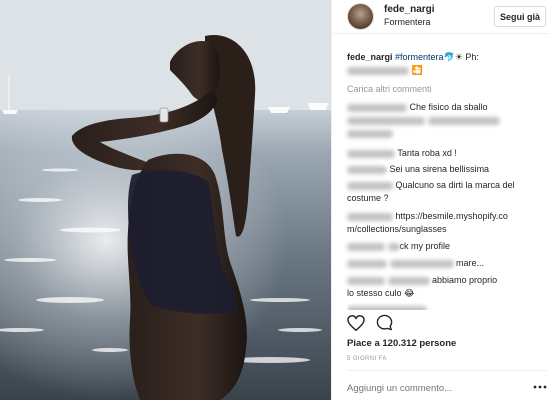  I want to click on caption-emoji: 🎦, so click(417, 70).